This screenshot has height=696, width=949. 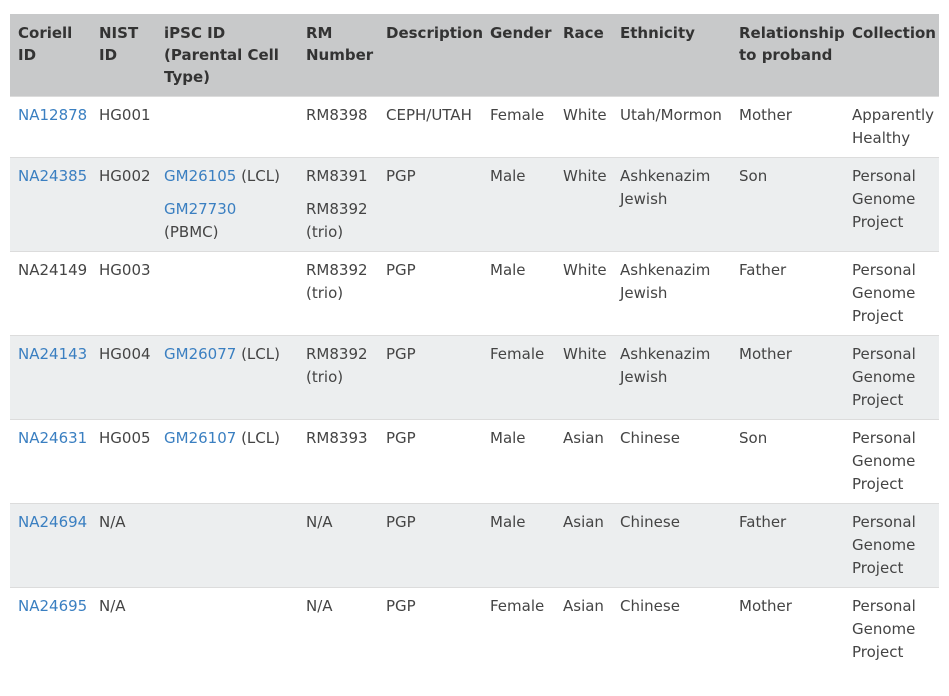 What do you see at coordinates (338, 127) in the screenshot?
I see `cell-rm-number: RM8398` at bounding box center [338, 127].